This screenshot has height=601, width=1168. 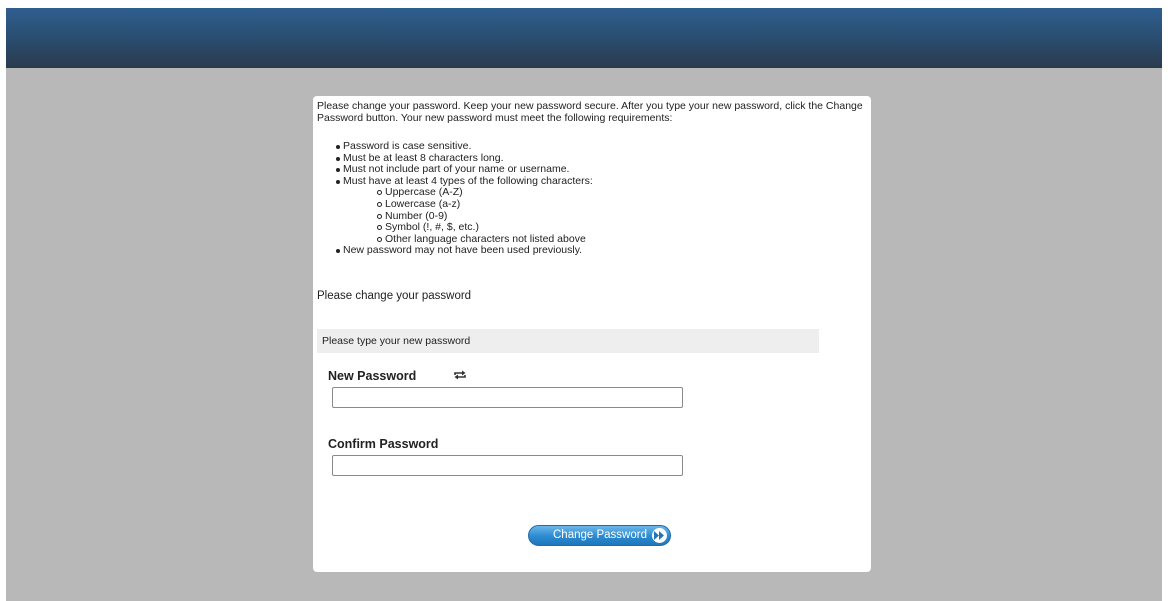 I want to click on change-password-button-label: Change Password, so click(x=600, y=535).